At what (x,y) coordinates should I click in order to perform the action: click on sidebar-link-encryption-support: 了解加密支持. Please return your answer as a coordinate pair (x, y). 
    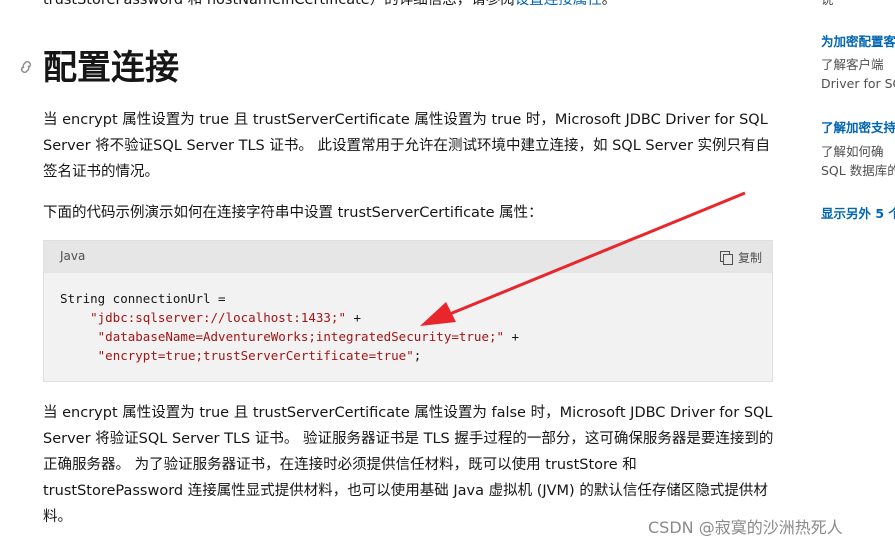
    Looking at the image, I should click on (858, 126).